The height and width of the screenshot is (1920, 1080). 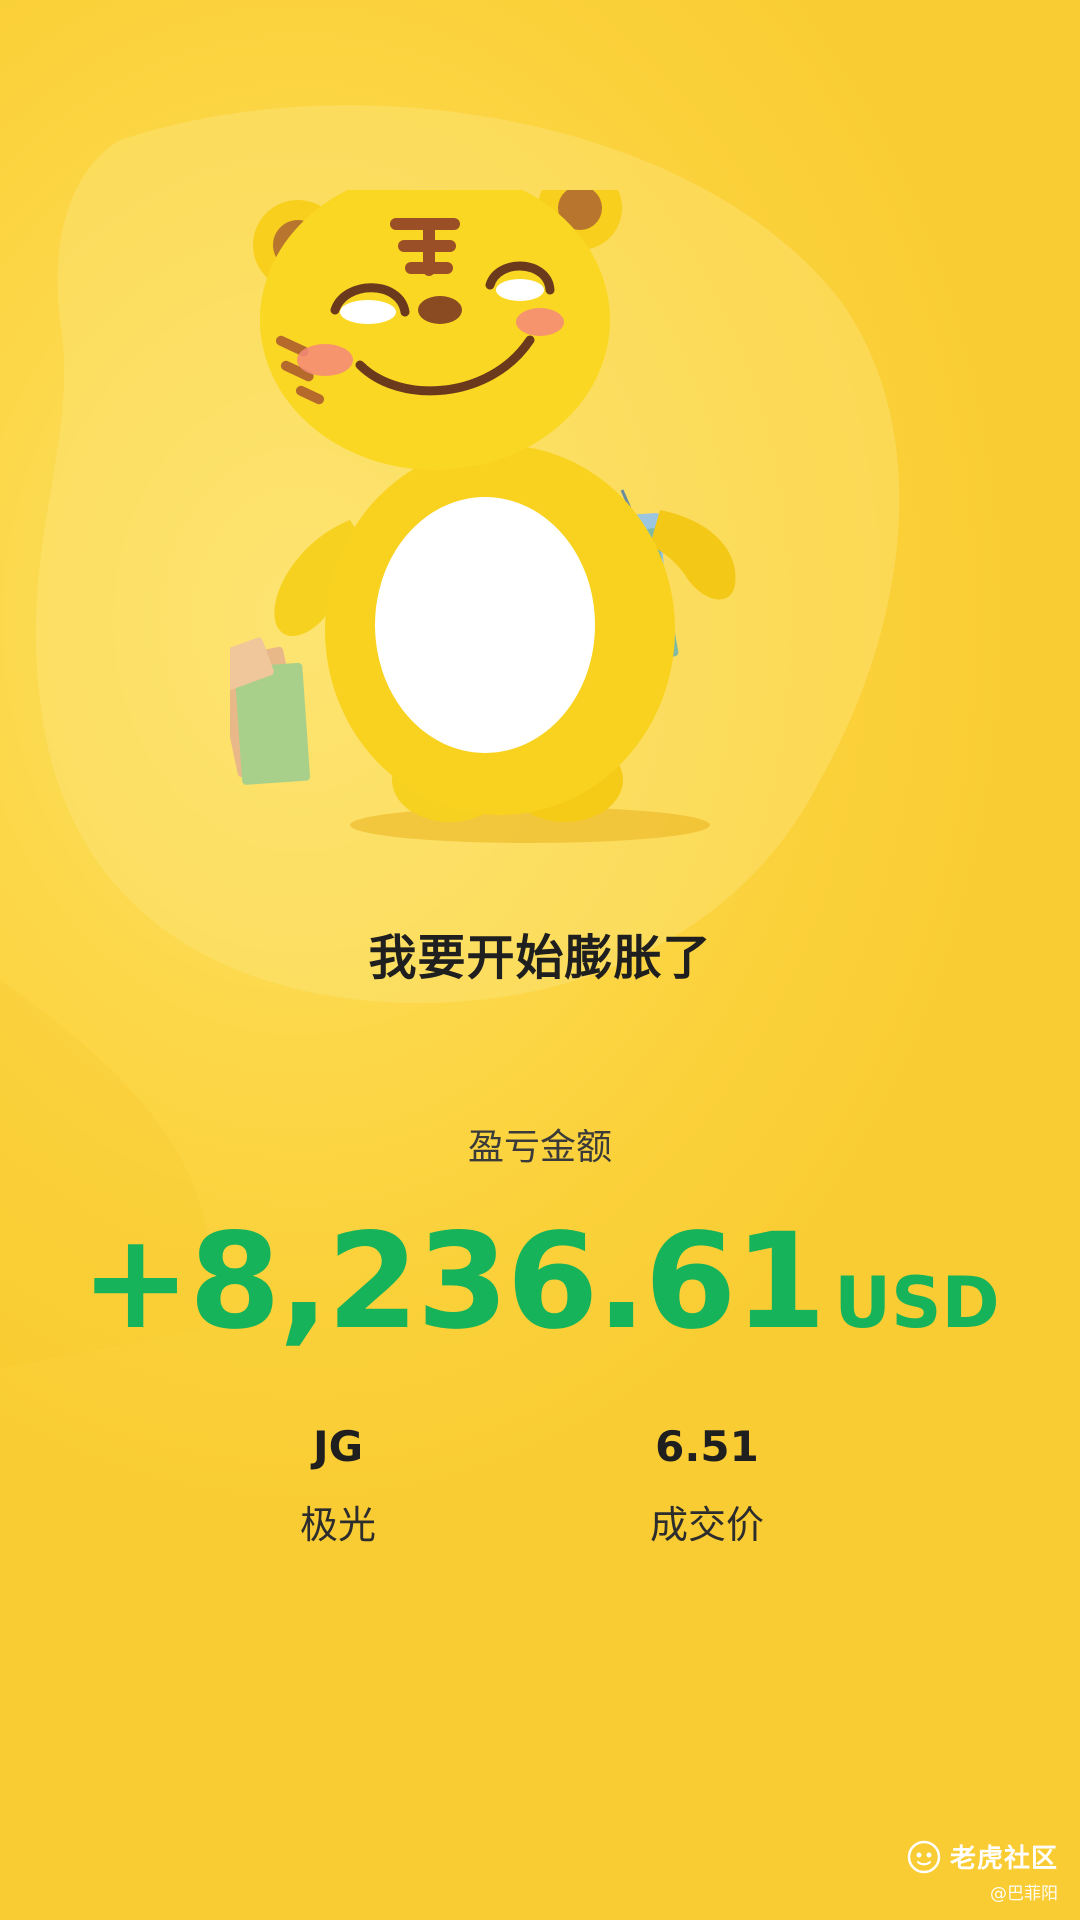 I want to click on pnl-amount: +8,236.61 USD, so click(x=540, y=1282).